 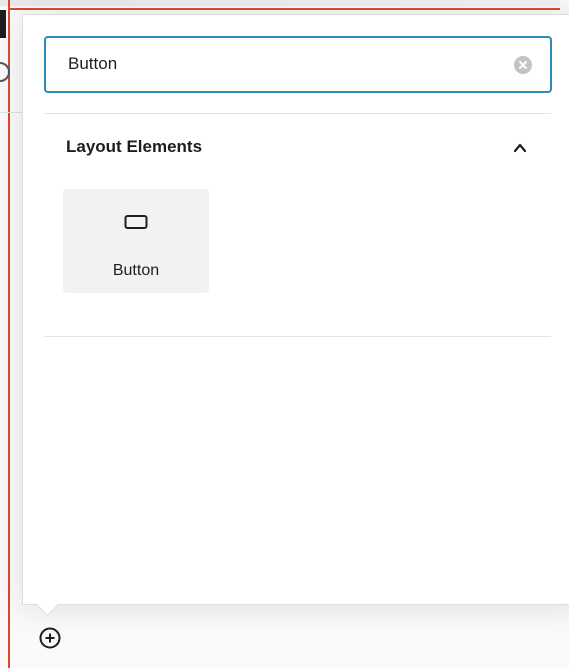 I want to click on block-search-input, so click(x=268, y=64).